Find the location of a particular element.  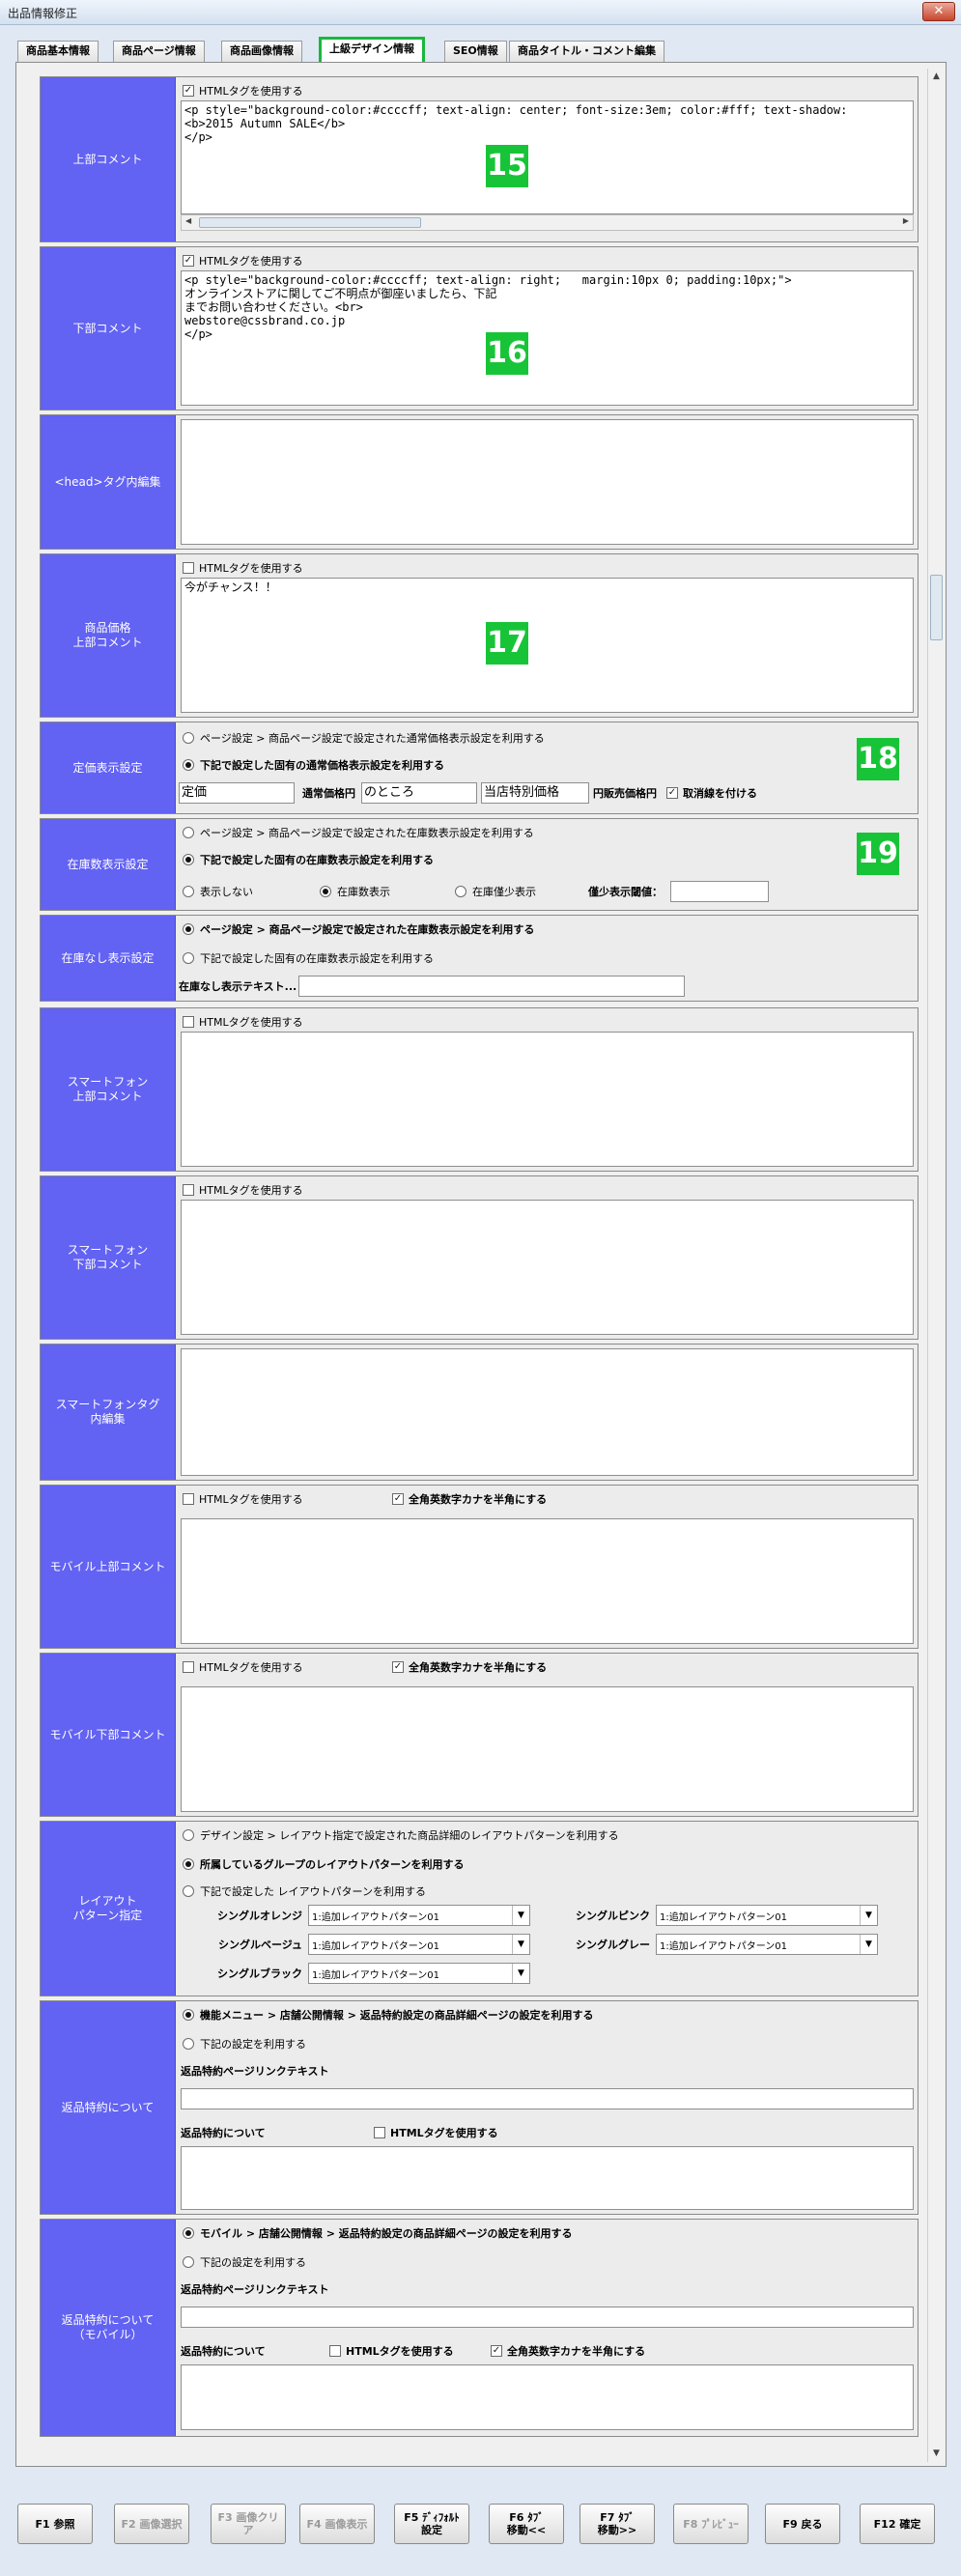

f5-default-button: F5 ﾃﾞｨﾌｫﾙﾄ 設定 is located at coordinates (431, 2524).